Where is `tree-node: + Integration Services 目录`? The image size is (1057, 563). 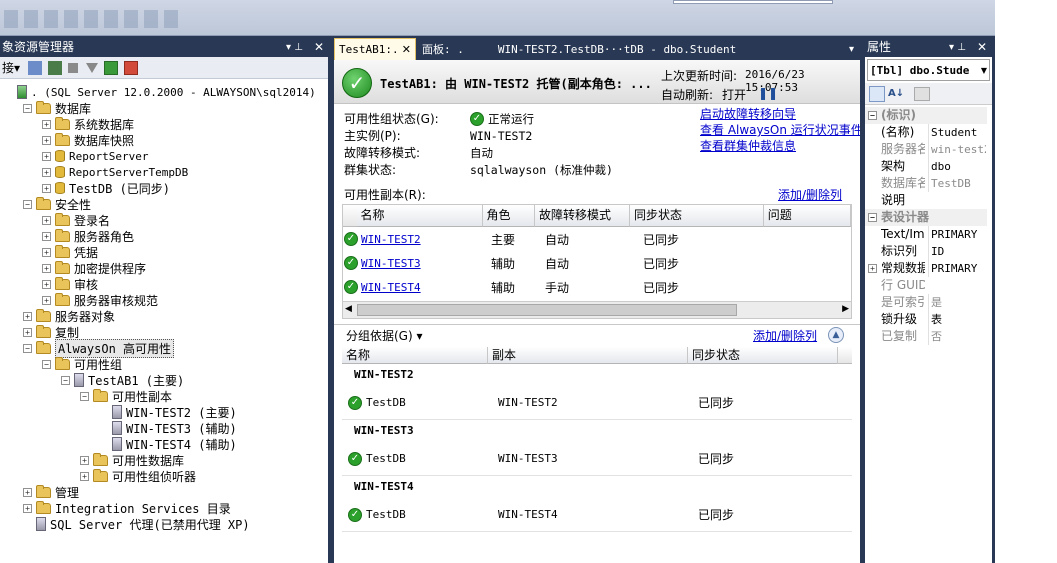
tree-node: + Integration Services 目录 is located at coordinates (127, 508).